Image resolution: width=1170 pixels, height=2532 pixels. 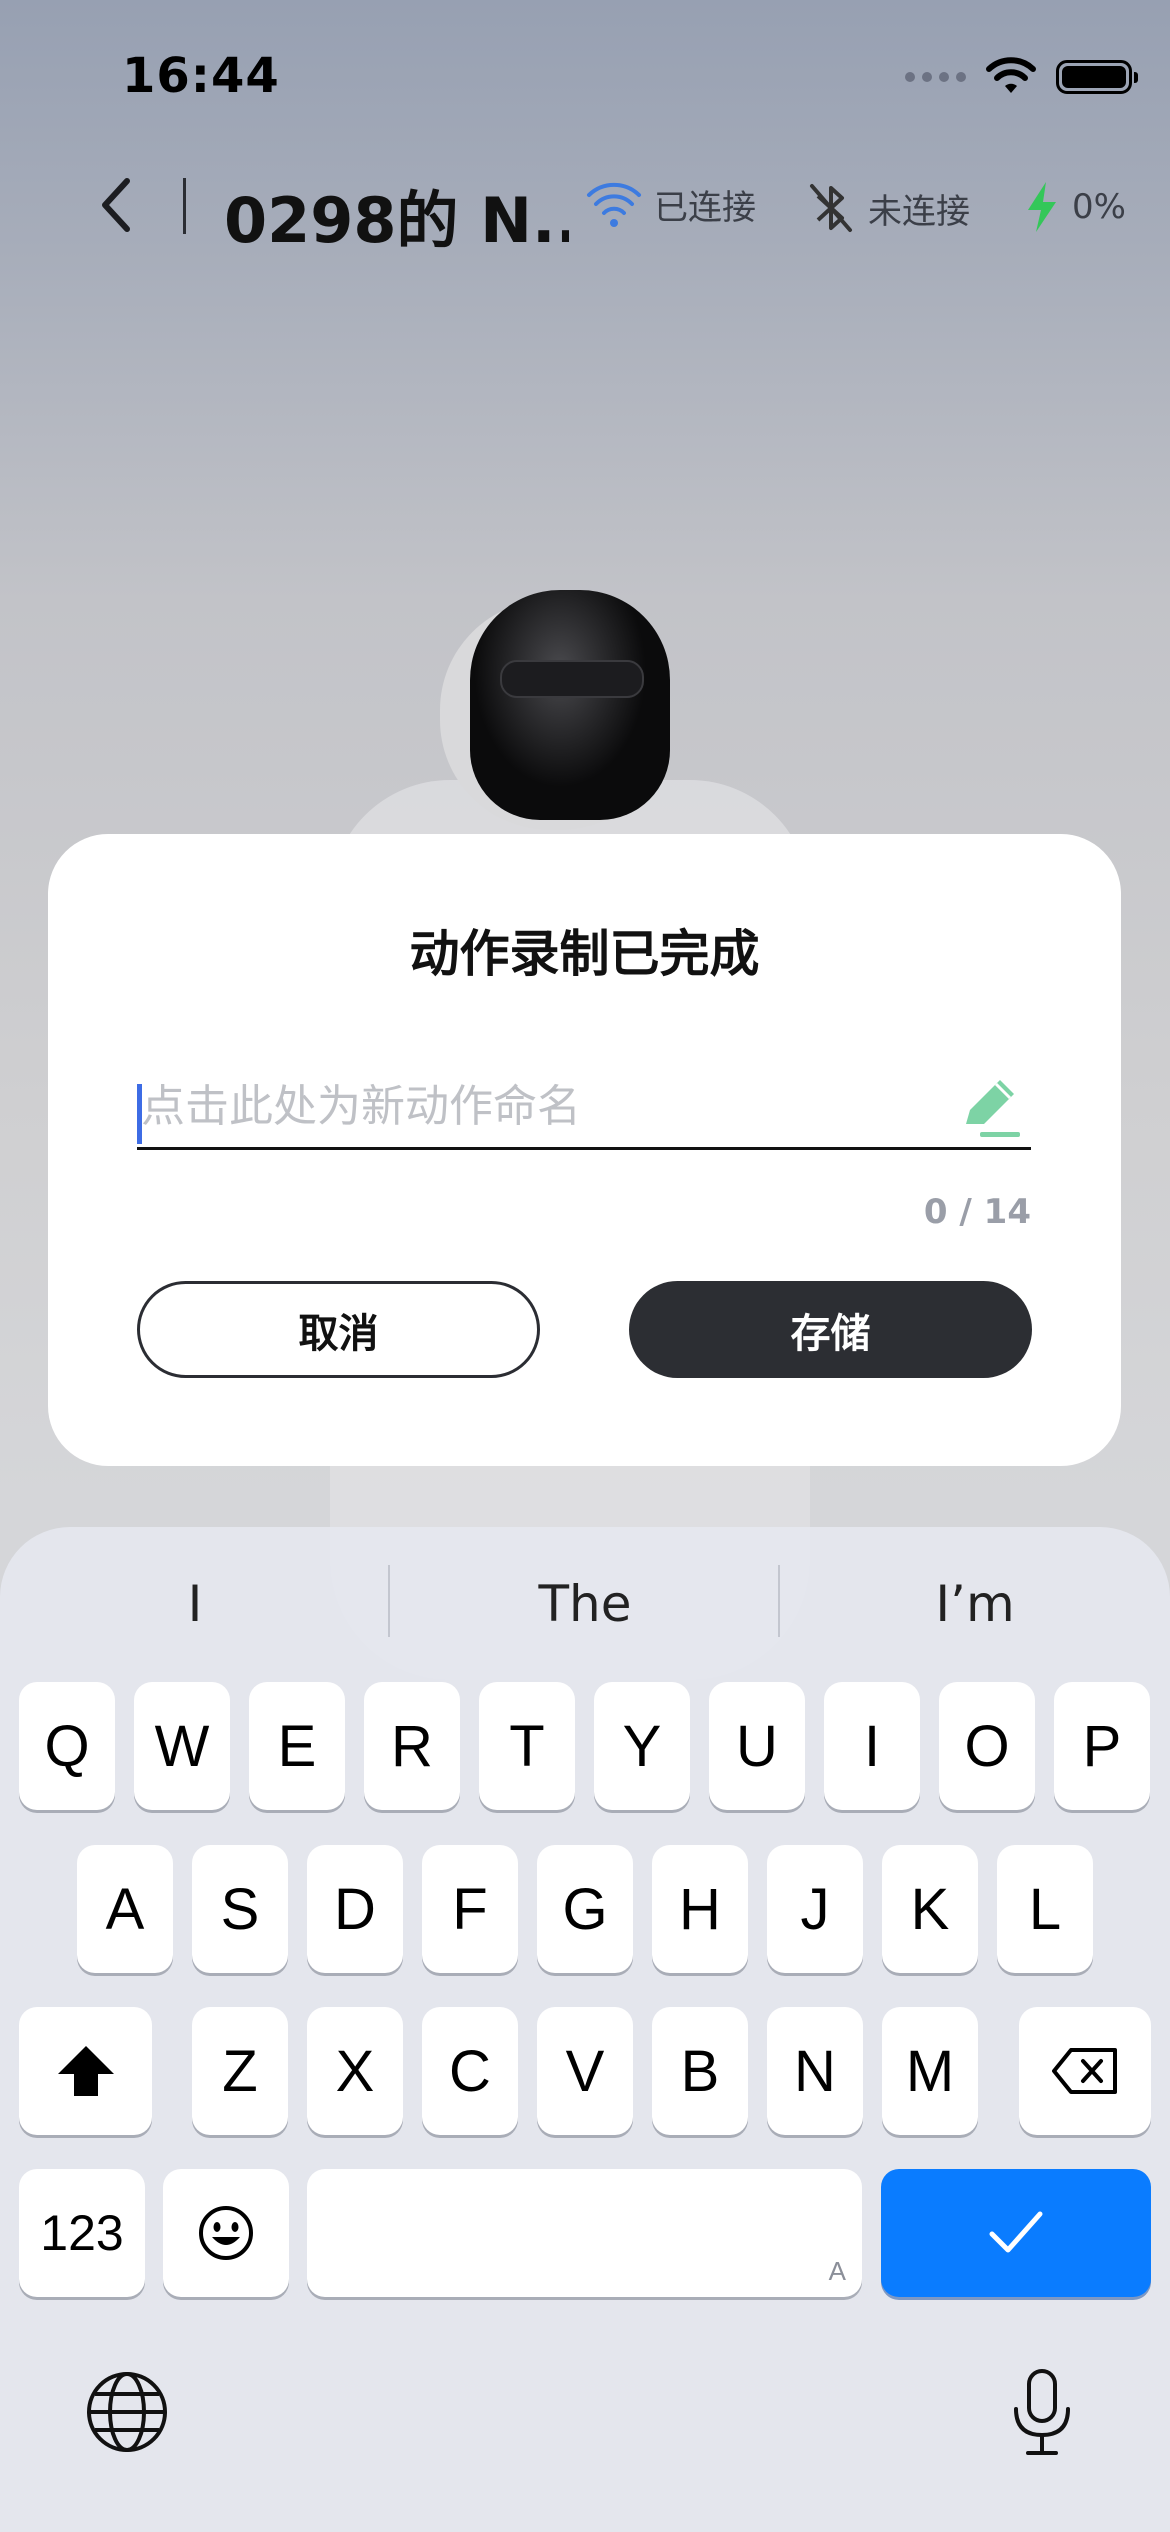 I want to click on battery-status: 0%, so click(x=1075, y=207).